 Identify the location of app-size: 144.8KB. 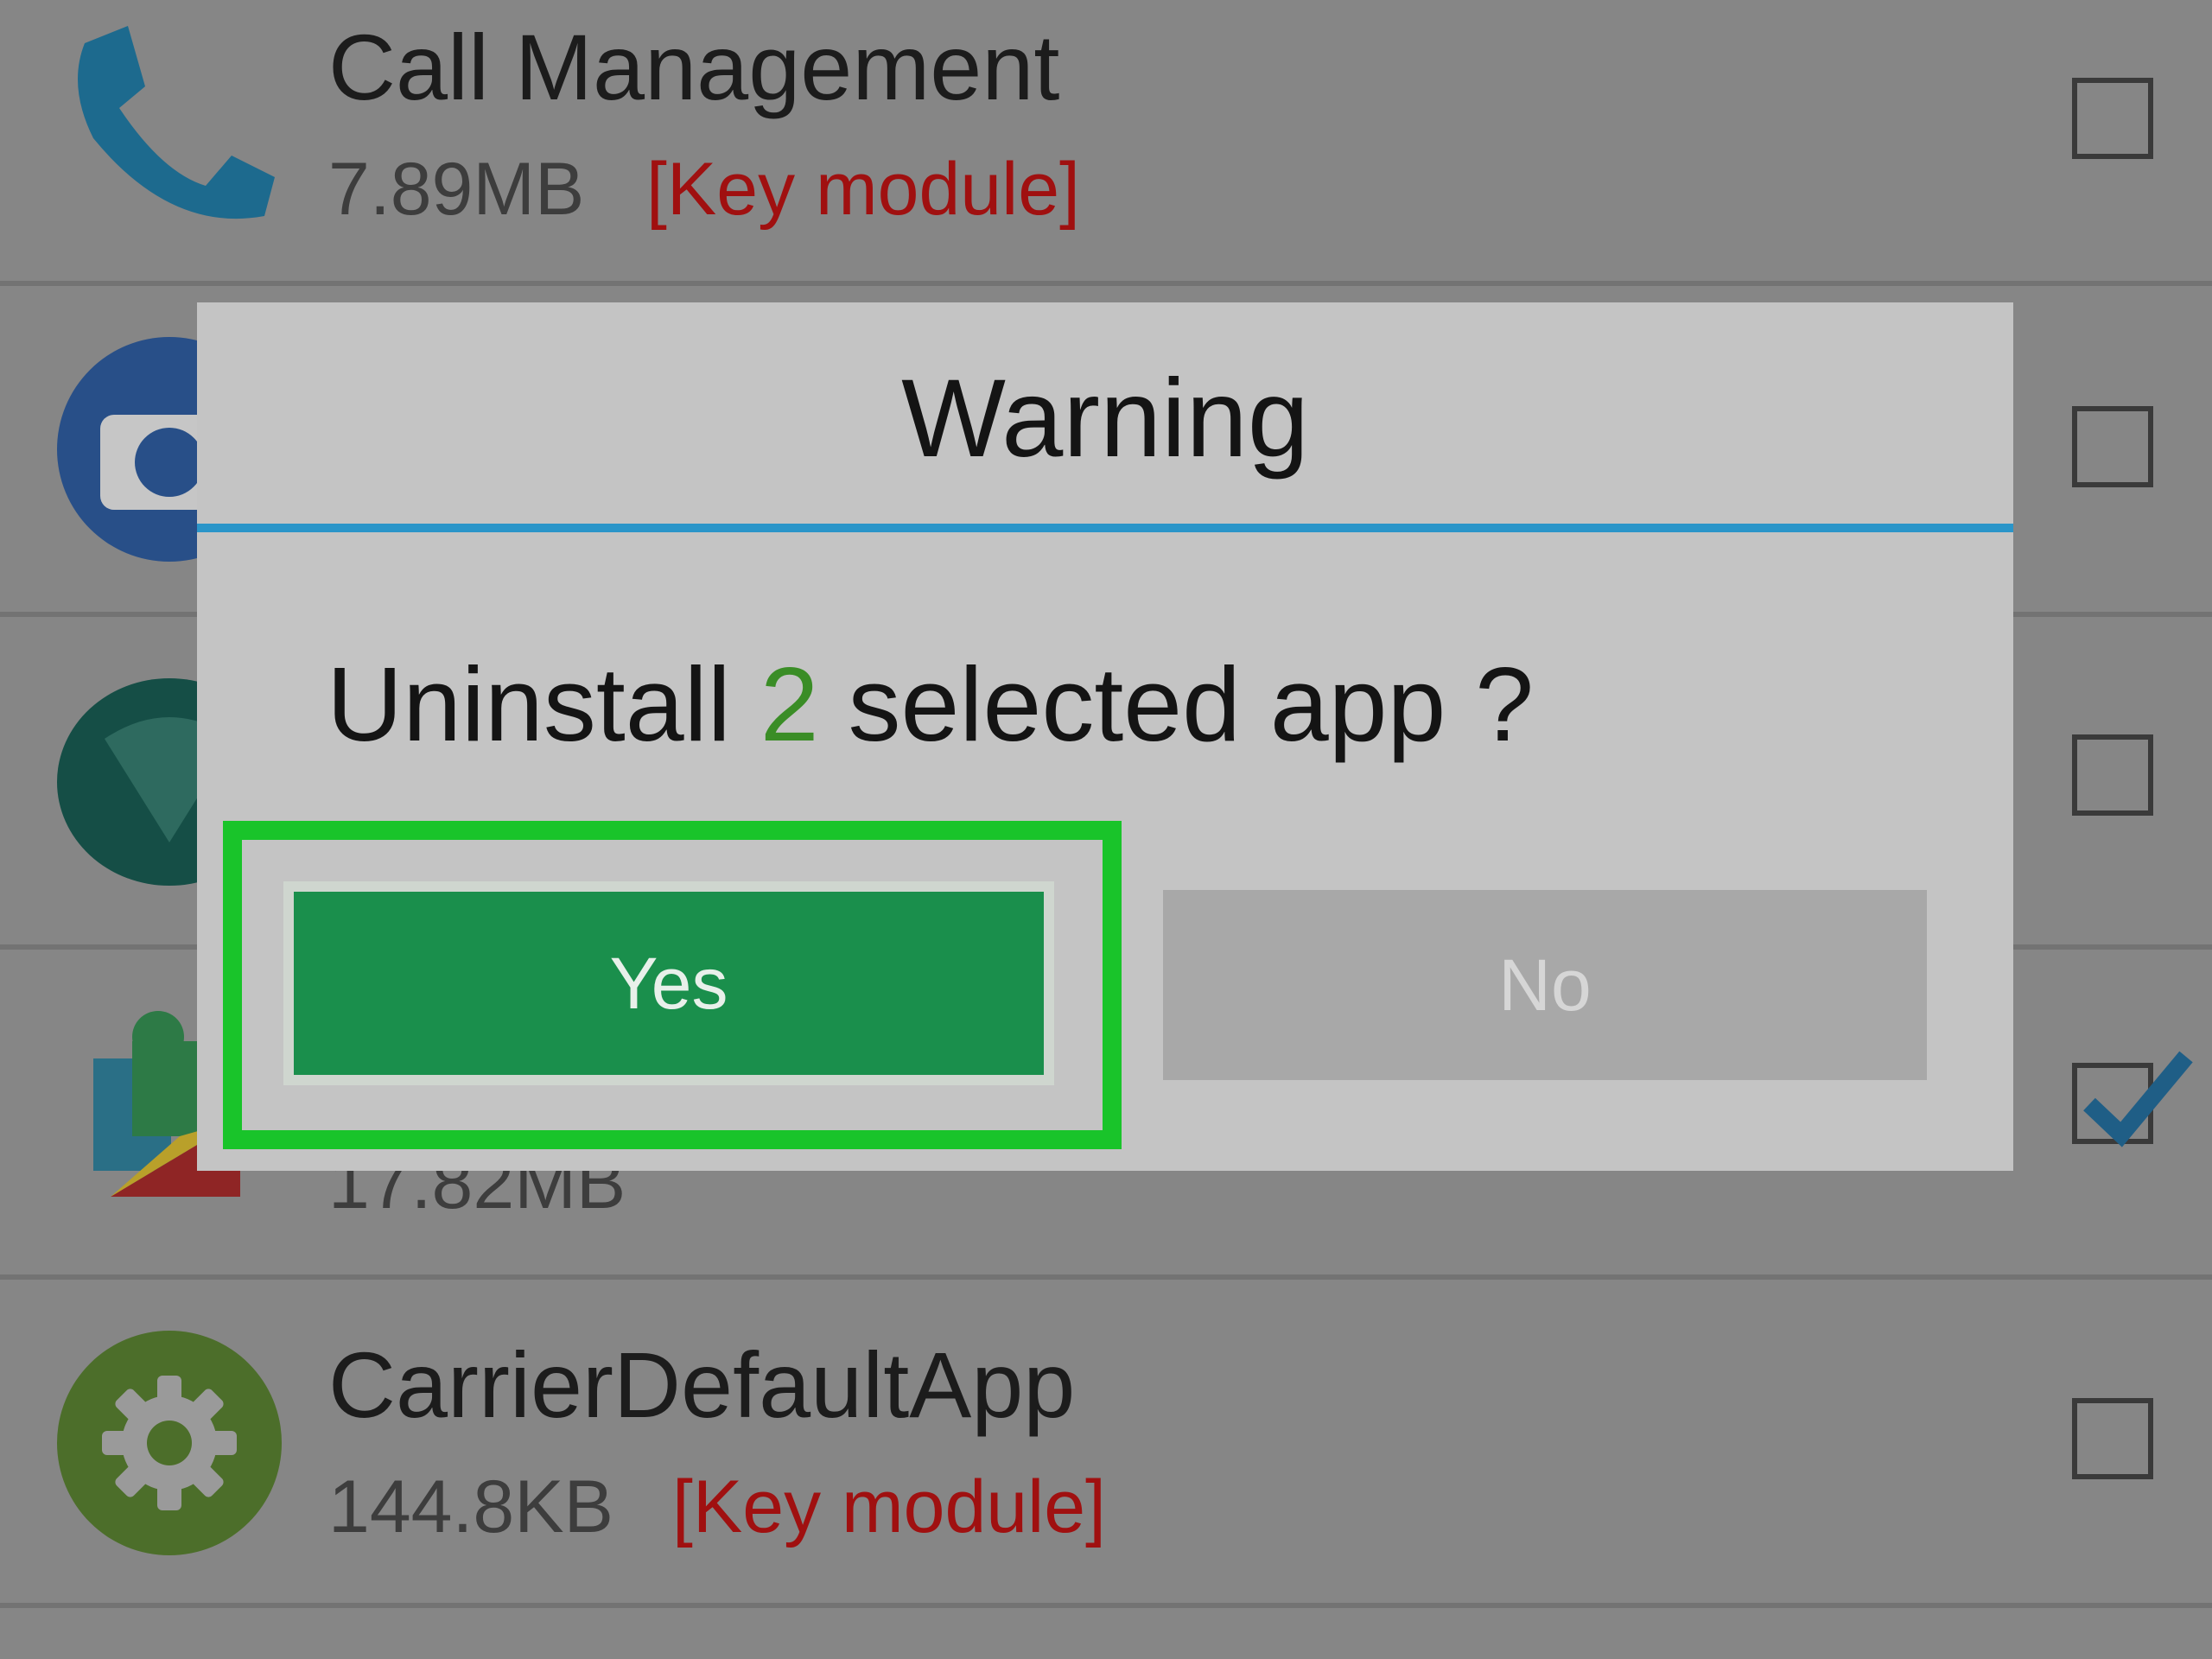
(471, 1506).